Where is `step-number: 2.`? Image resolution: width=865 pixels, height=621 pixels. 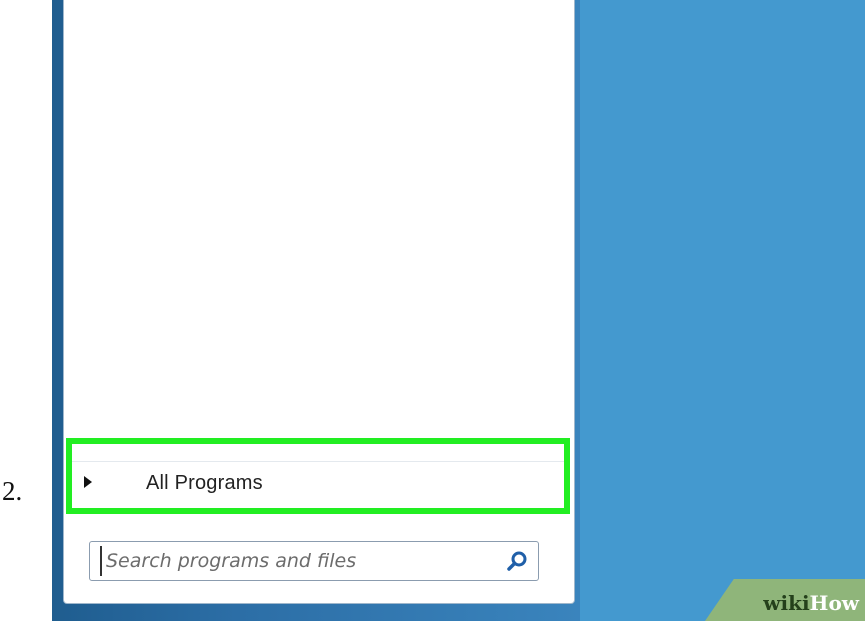 step-number: 2. is located at coordinates (12, 491).